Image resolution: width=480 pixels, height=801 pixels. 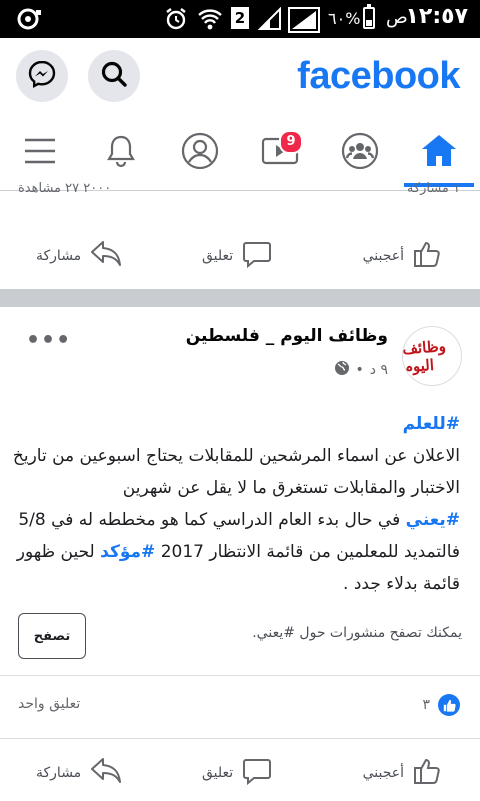 I want to click on like-reaction-icon, so click(x=449, y=705).